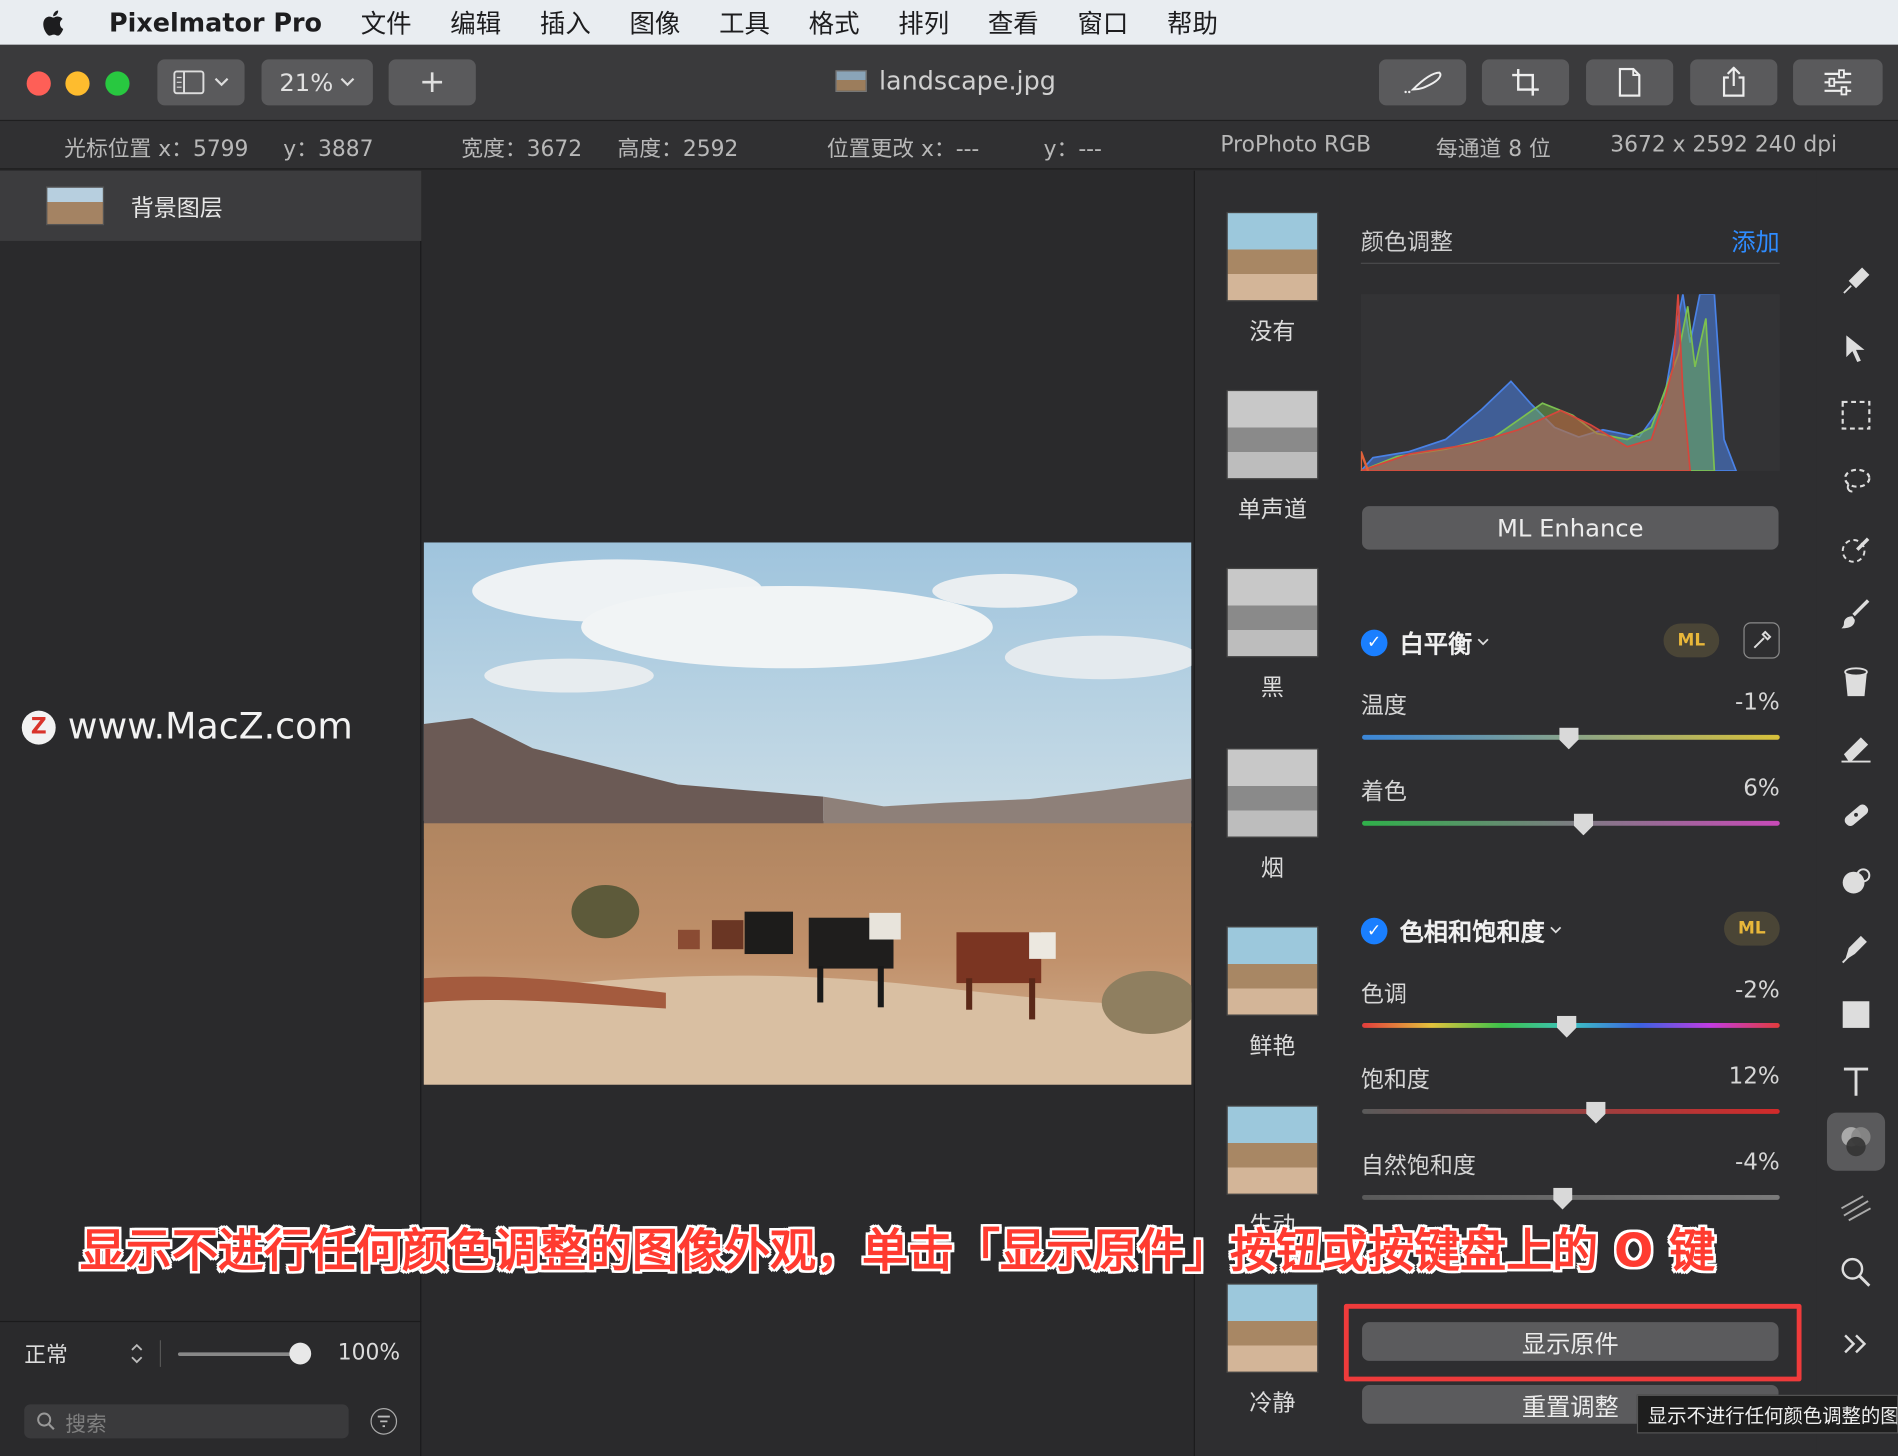  I want to click on minimize-window-button, so click(77, 83).